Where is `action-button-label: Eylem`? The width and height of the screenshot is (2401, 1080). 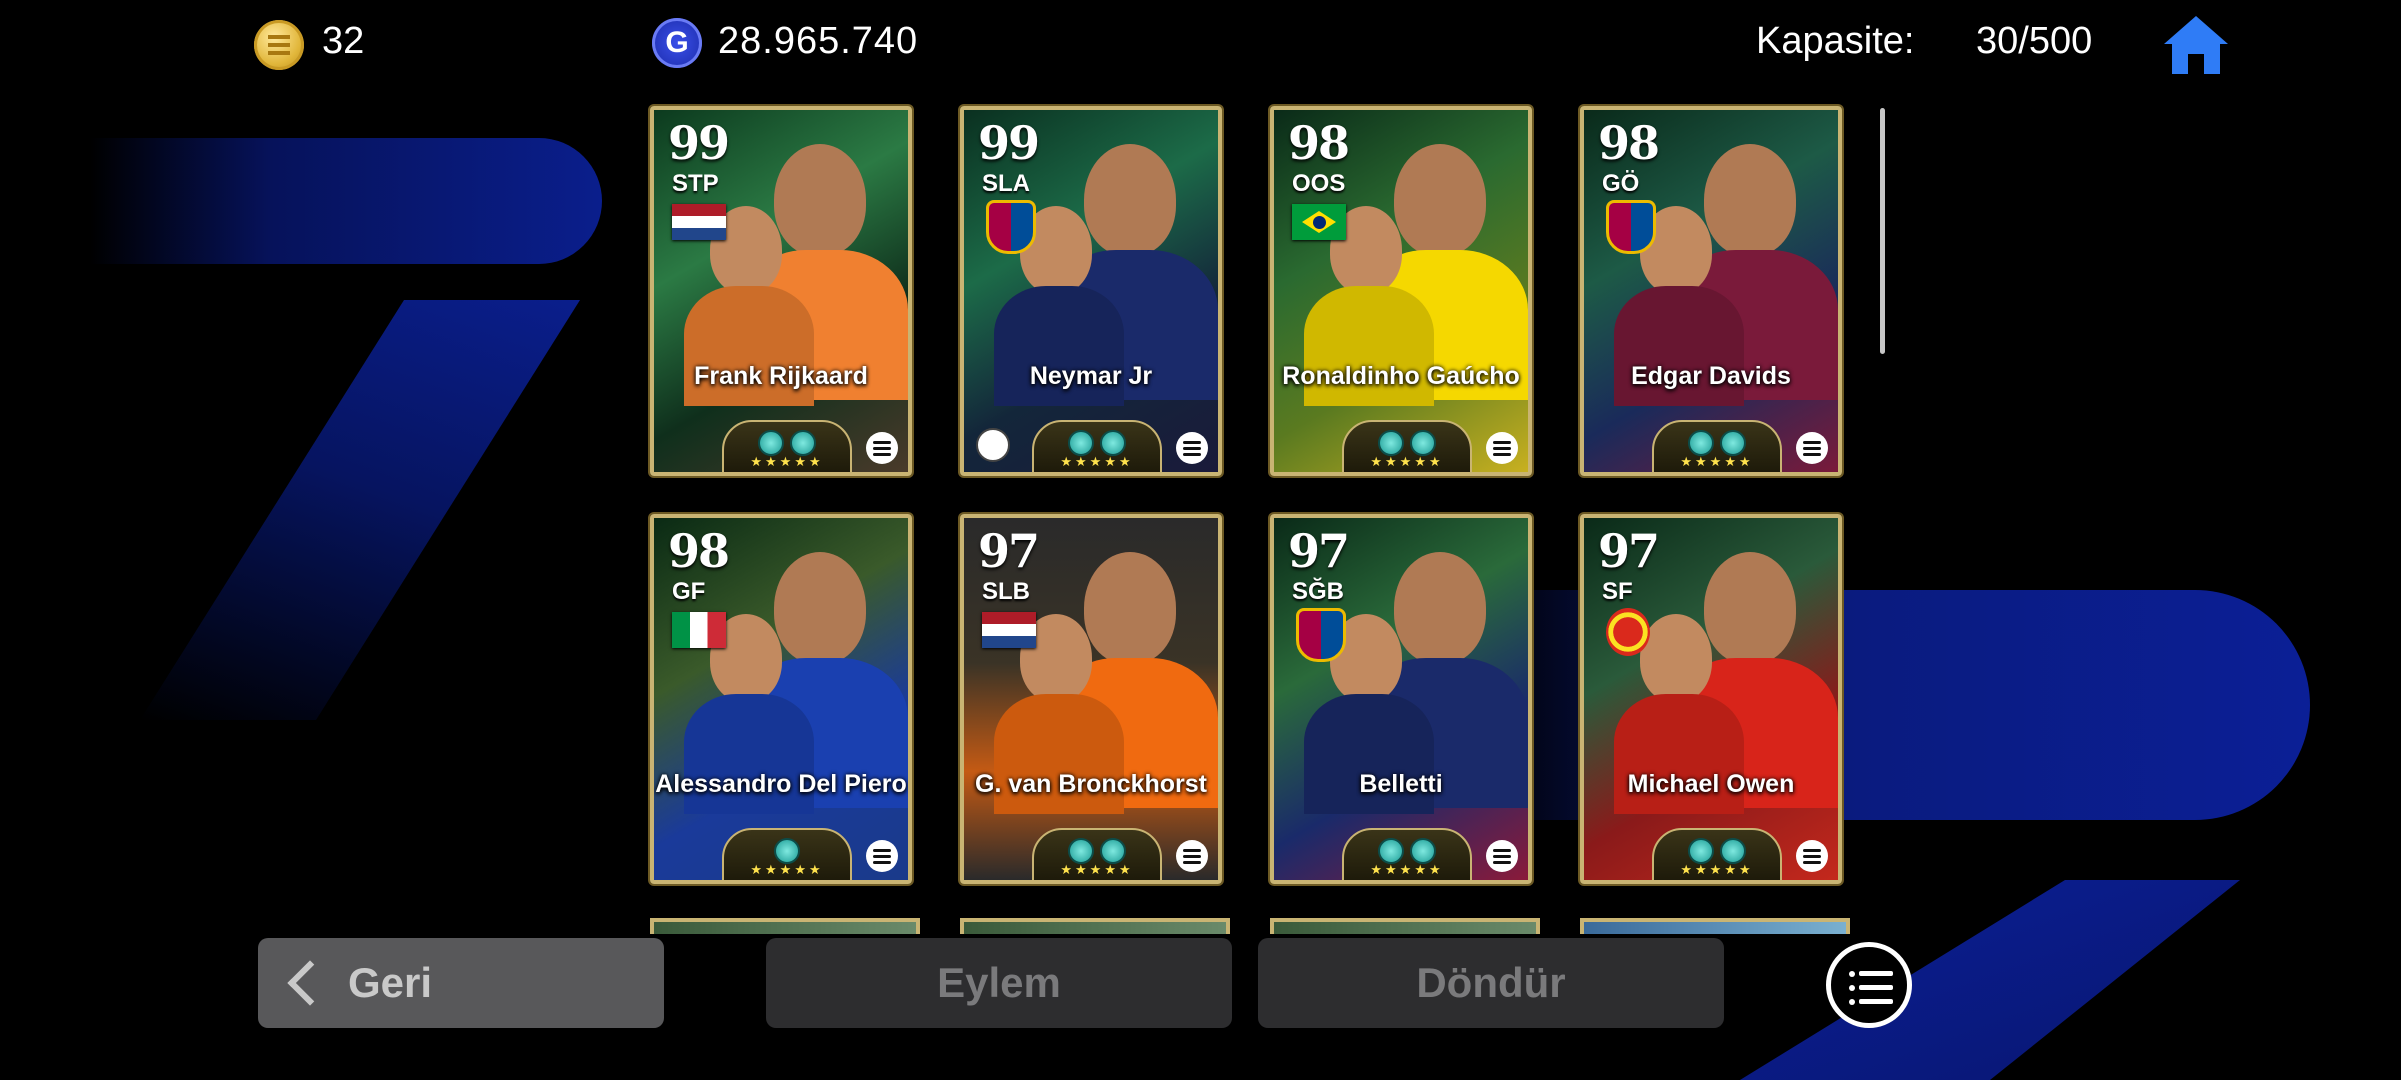
action-button-label: Eylem is located at coordinates (999, 982).